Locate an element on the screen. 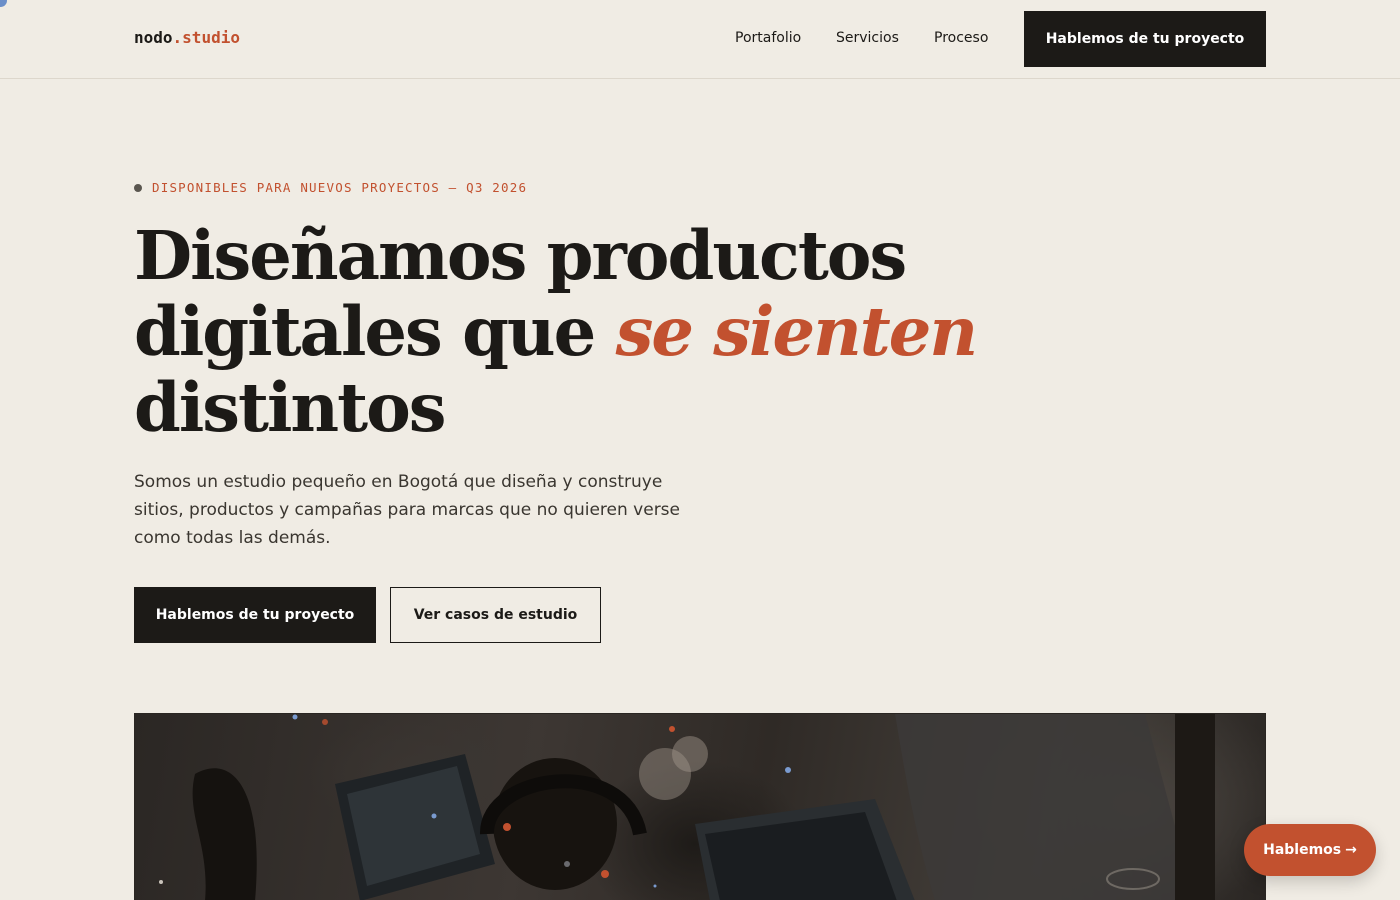 This screenshot has height=900, width=1400. logo-brand: nodo is located at coordinates (153, 37).